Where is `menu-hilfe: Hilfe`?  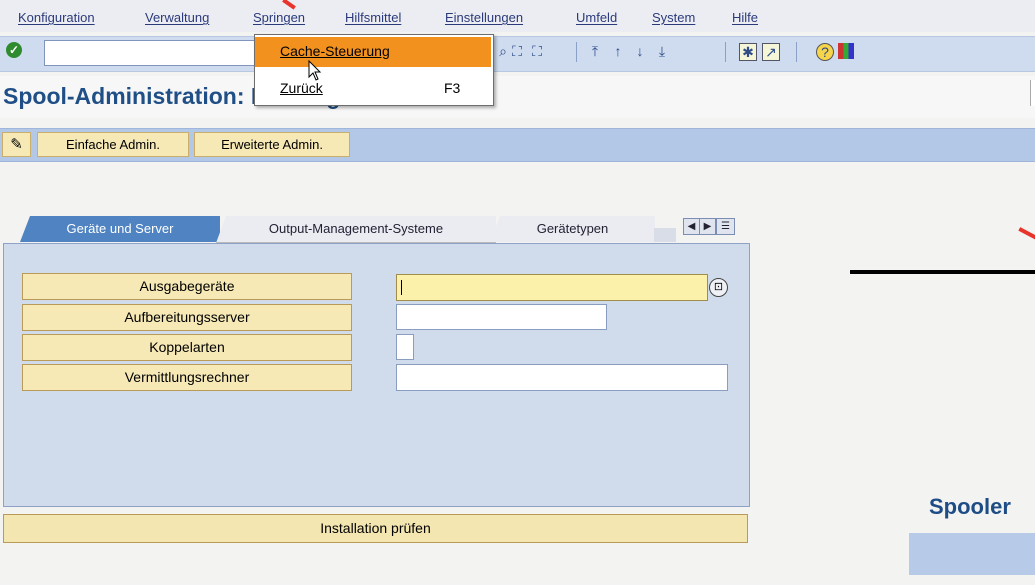 menu-hilfe: Hilfe is located at coordinates (745, 17).